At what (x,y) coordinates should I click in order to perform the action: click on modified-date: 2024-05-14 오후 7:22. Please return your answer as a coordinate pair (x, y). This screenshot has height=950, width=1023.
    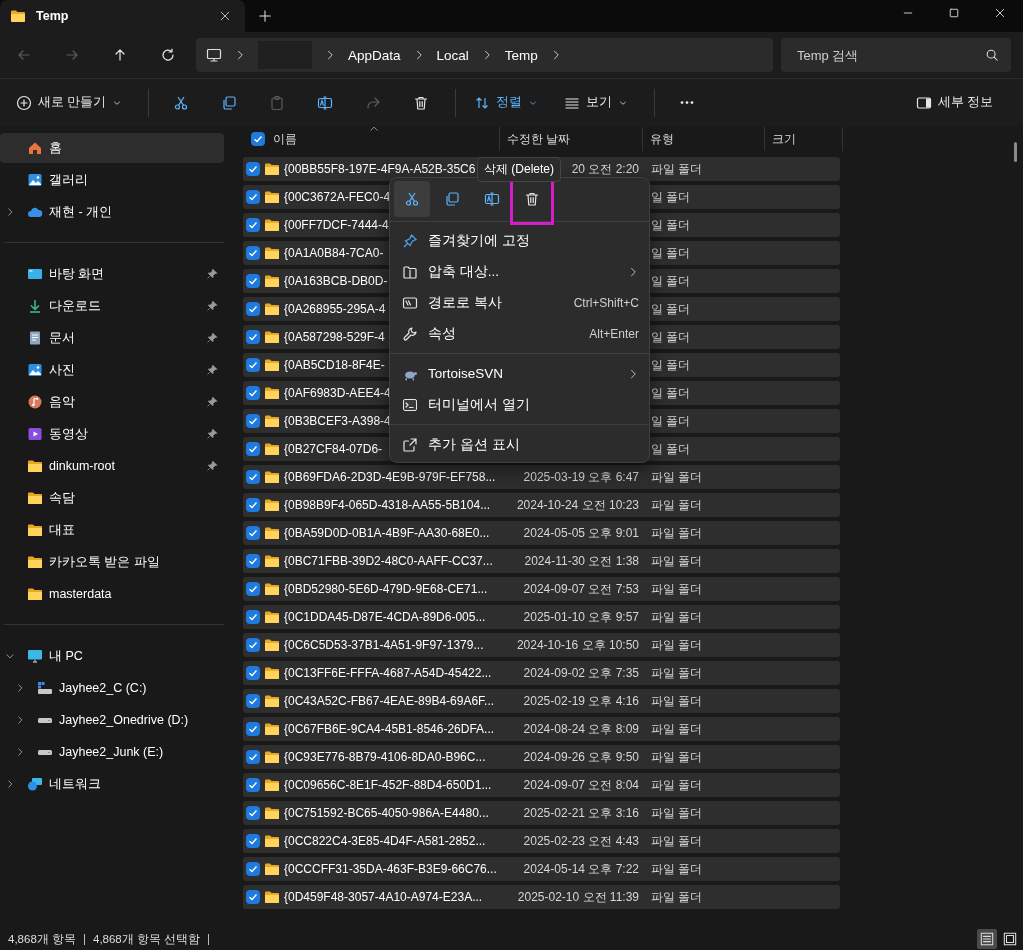
    Looking at the image, I should click on (581, 869).